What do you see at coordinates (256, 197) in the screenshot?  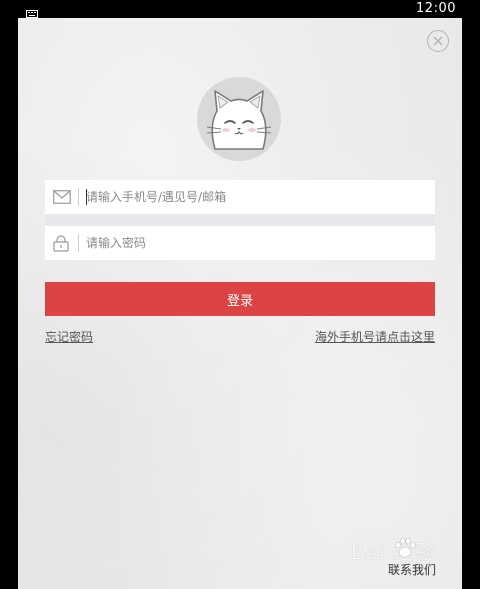 I see `account-input` at bounding box center [256, 197].